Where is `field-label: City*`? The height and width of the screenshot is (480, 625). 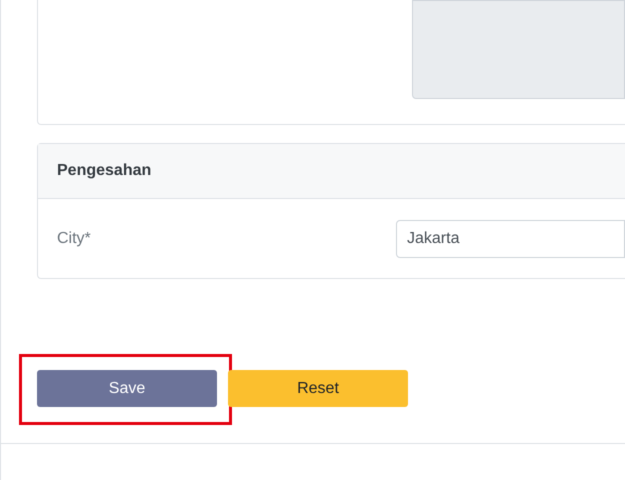
field-label: City* is located at coordinates (74, 238).